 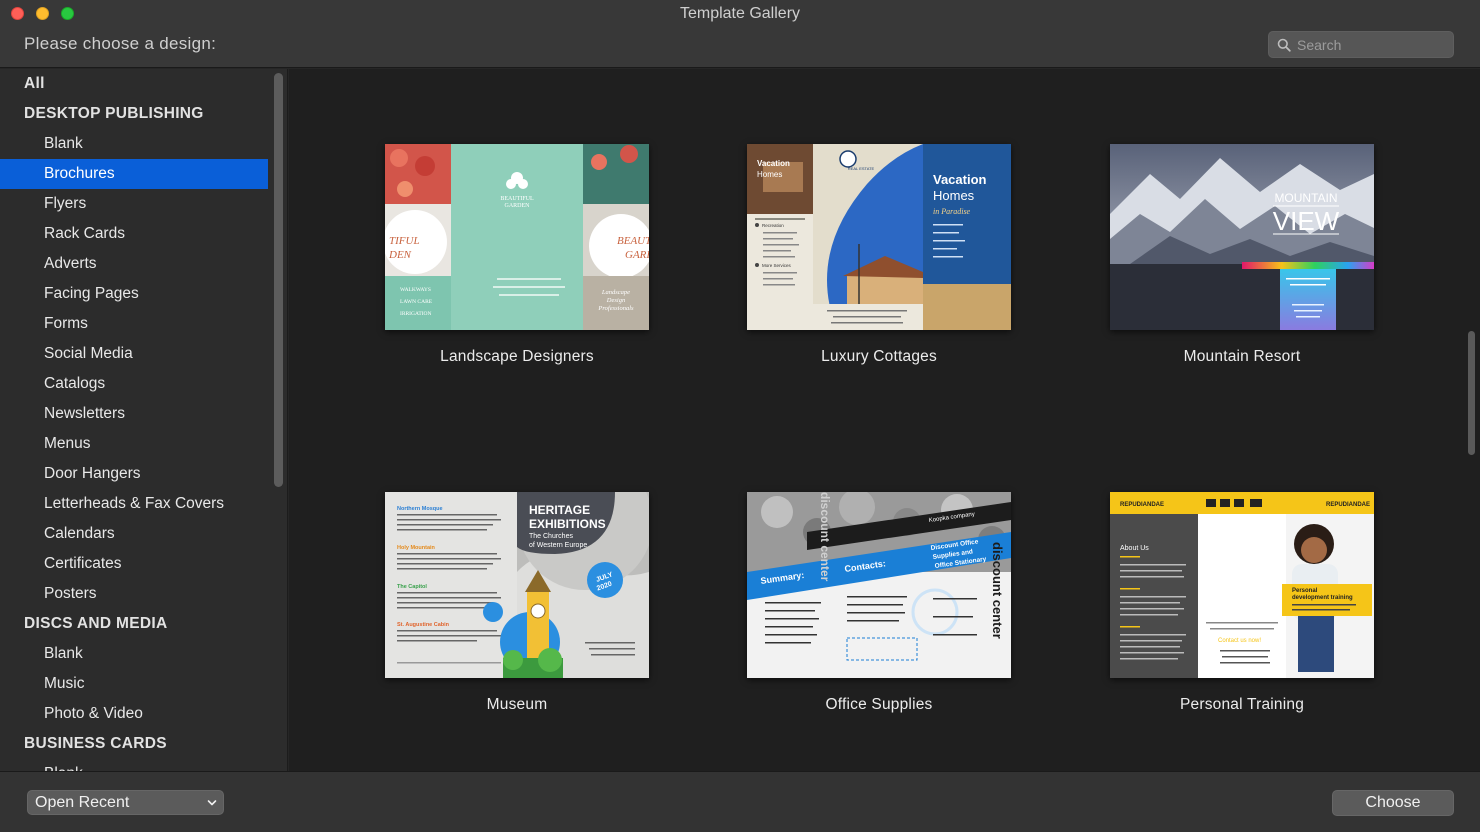 I want to click on sidebar-item-letterheads-and-fax-covers: Letterheads & Fax Covers, so click(x=134, y=504).